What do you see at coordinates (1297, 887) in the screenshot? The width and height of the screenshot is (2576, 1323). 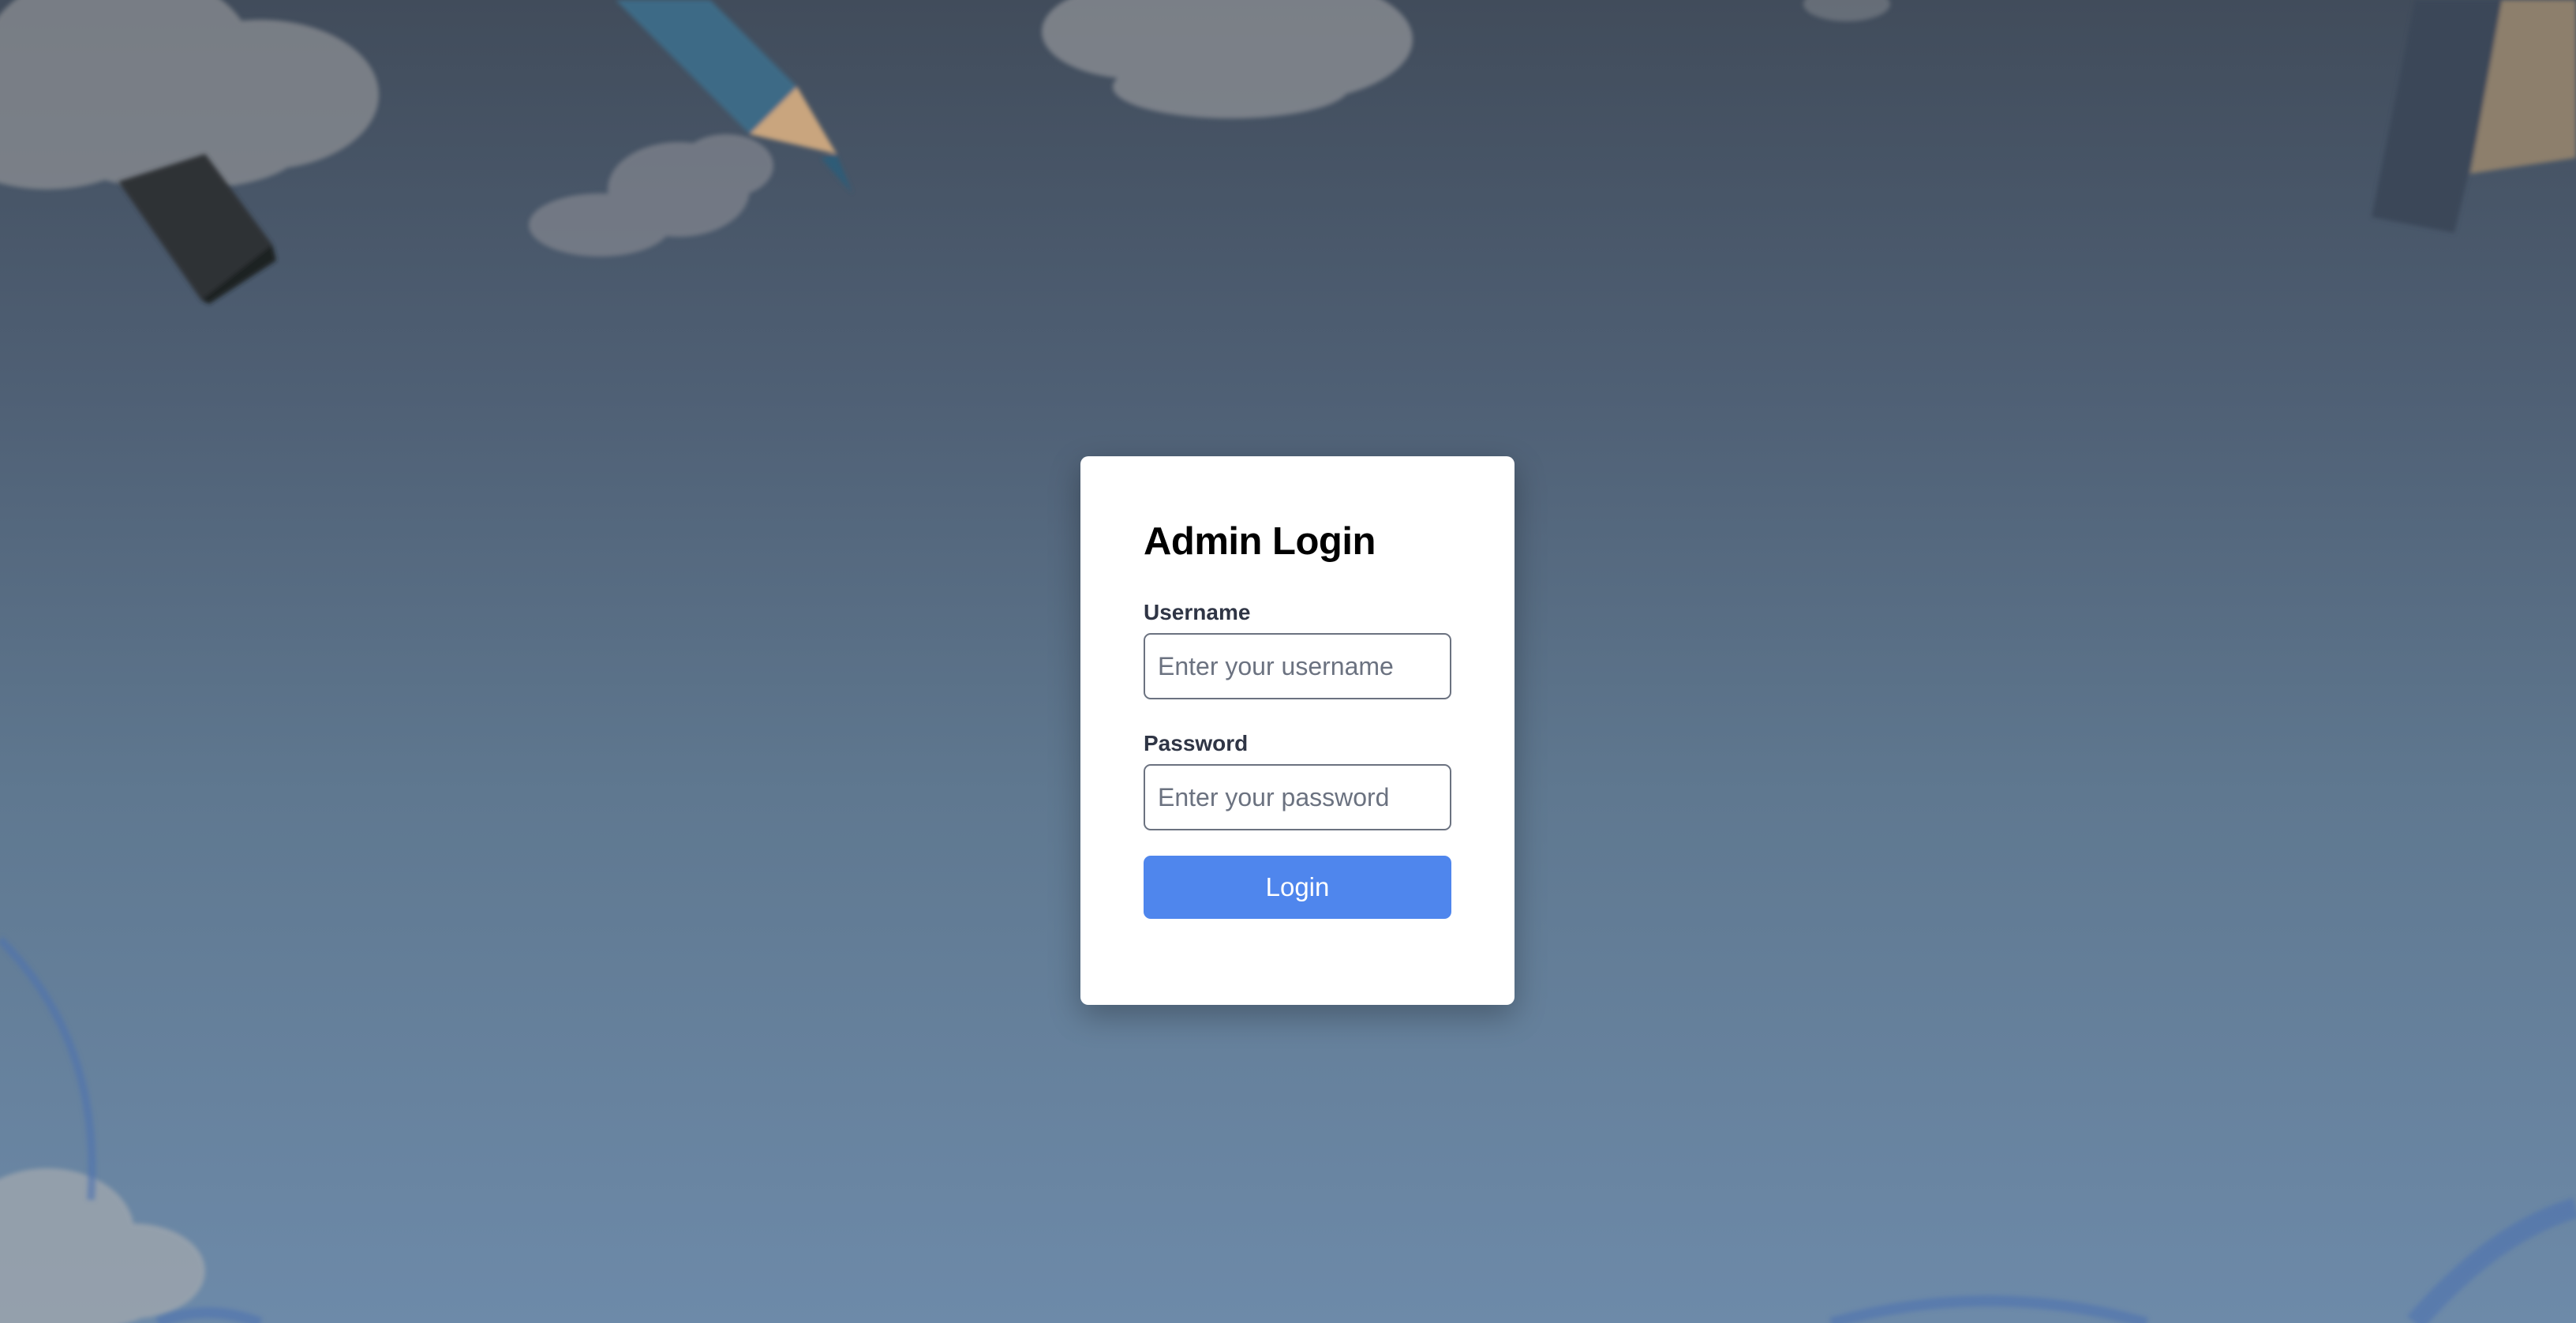 I see `login-button: Login` at bounding box center [1297, 887].